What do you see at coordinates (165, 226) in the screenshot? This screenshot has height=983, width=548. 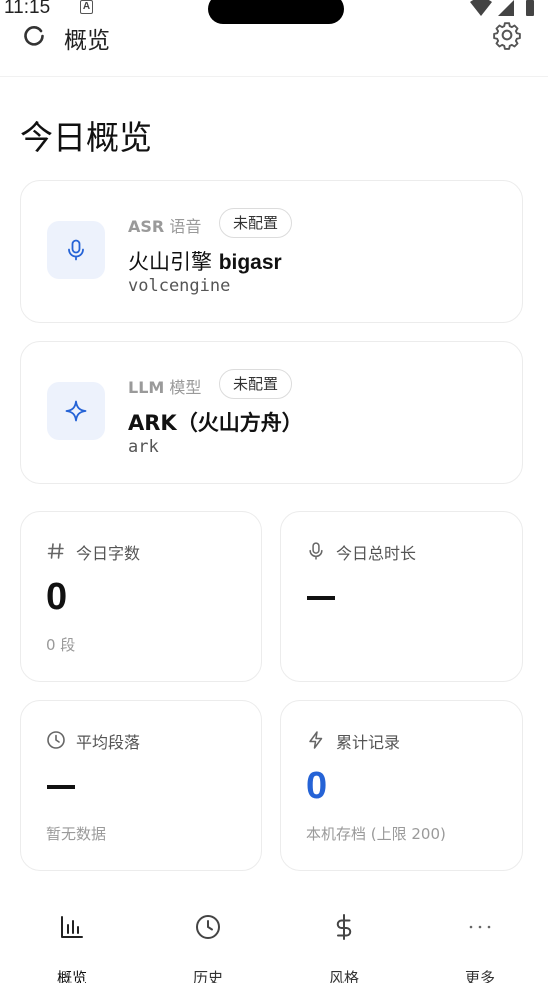 I see `asr-kind-label: ASR 语音` at bounding box center [165, 226].